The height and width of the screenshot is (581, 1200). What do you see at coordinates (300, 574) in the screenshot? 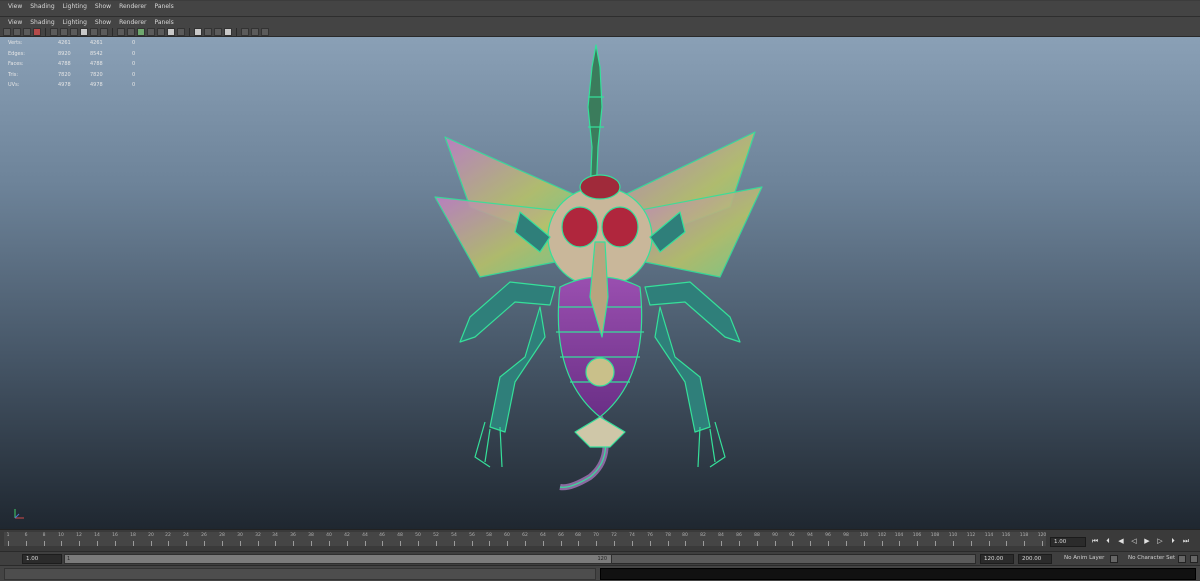
I see `command-input` at bounding box center [300, 574].